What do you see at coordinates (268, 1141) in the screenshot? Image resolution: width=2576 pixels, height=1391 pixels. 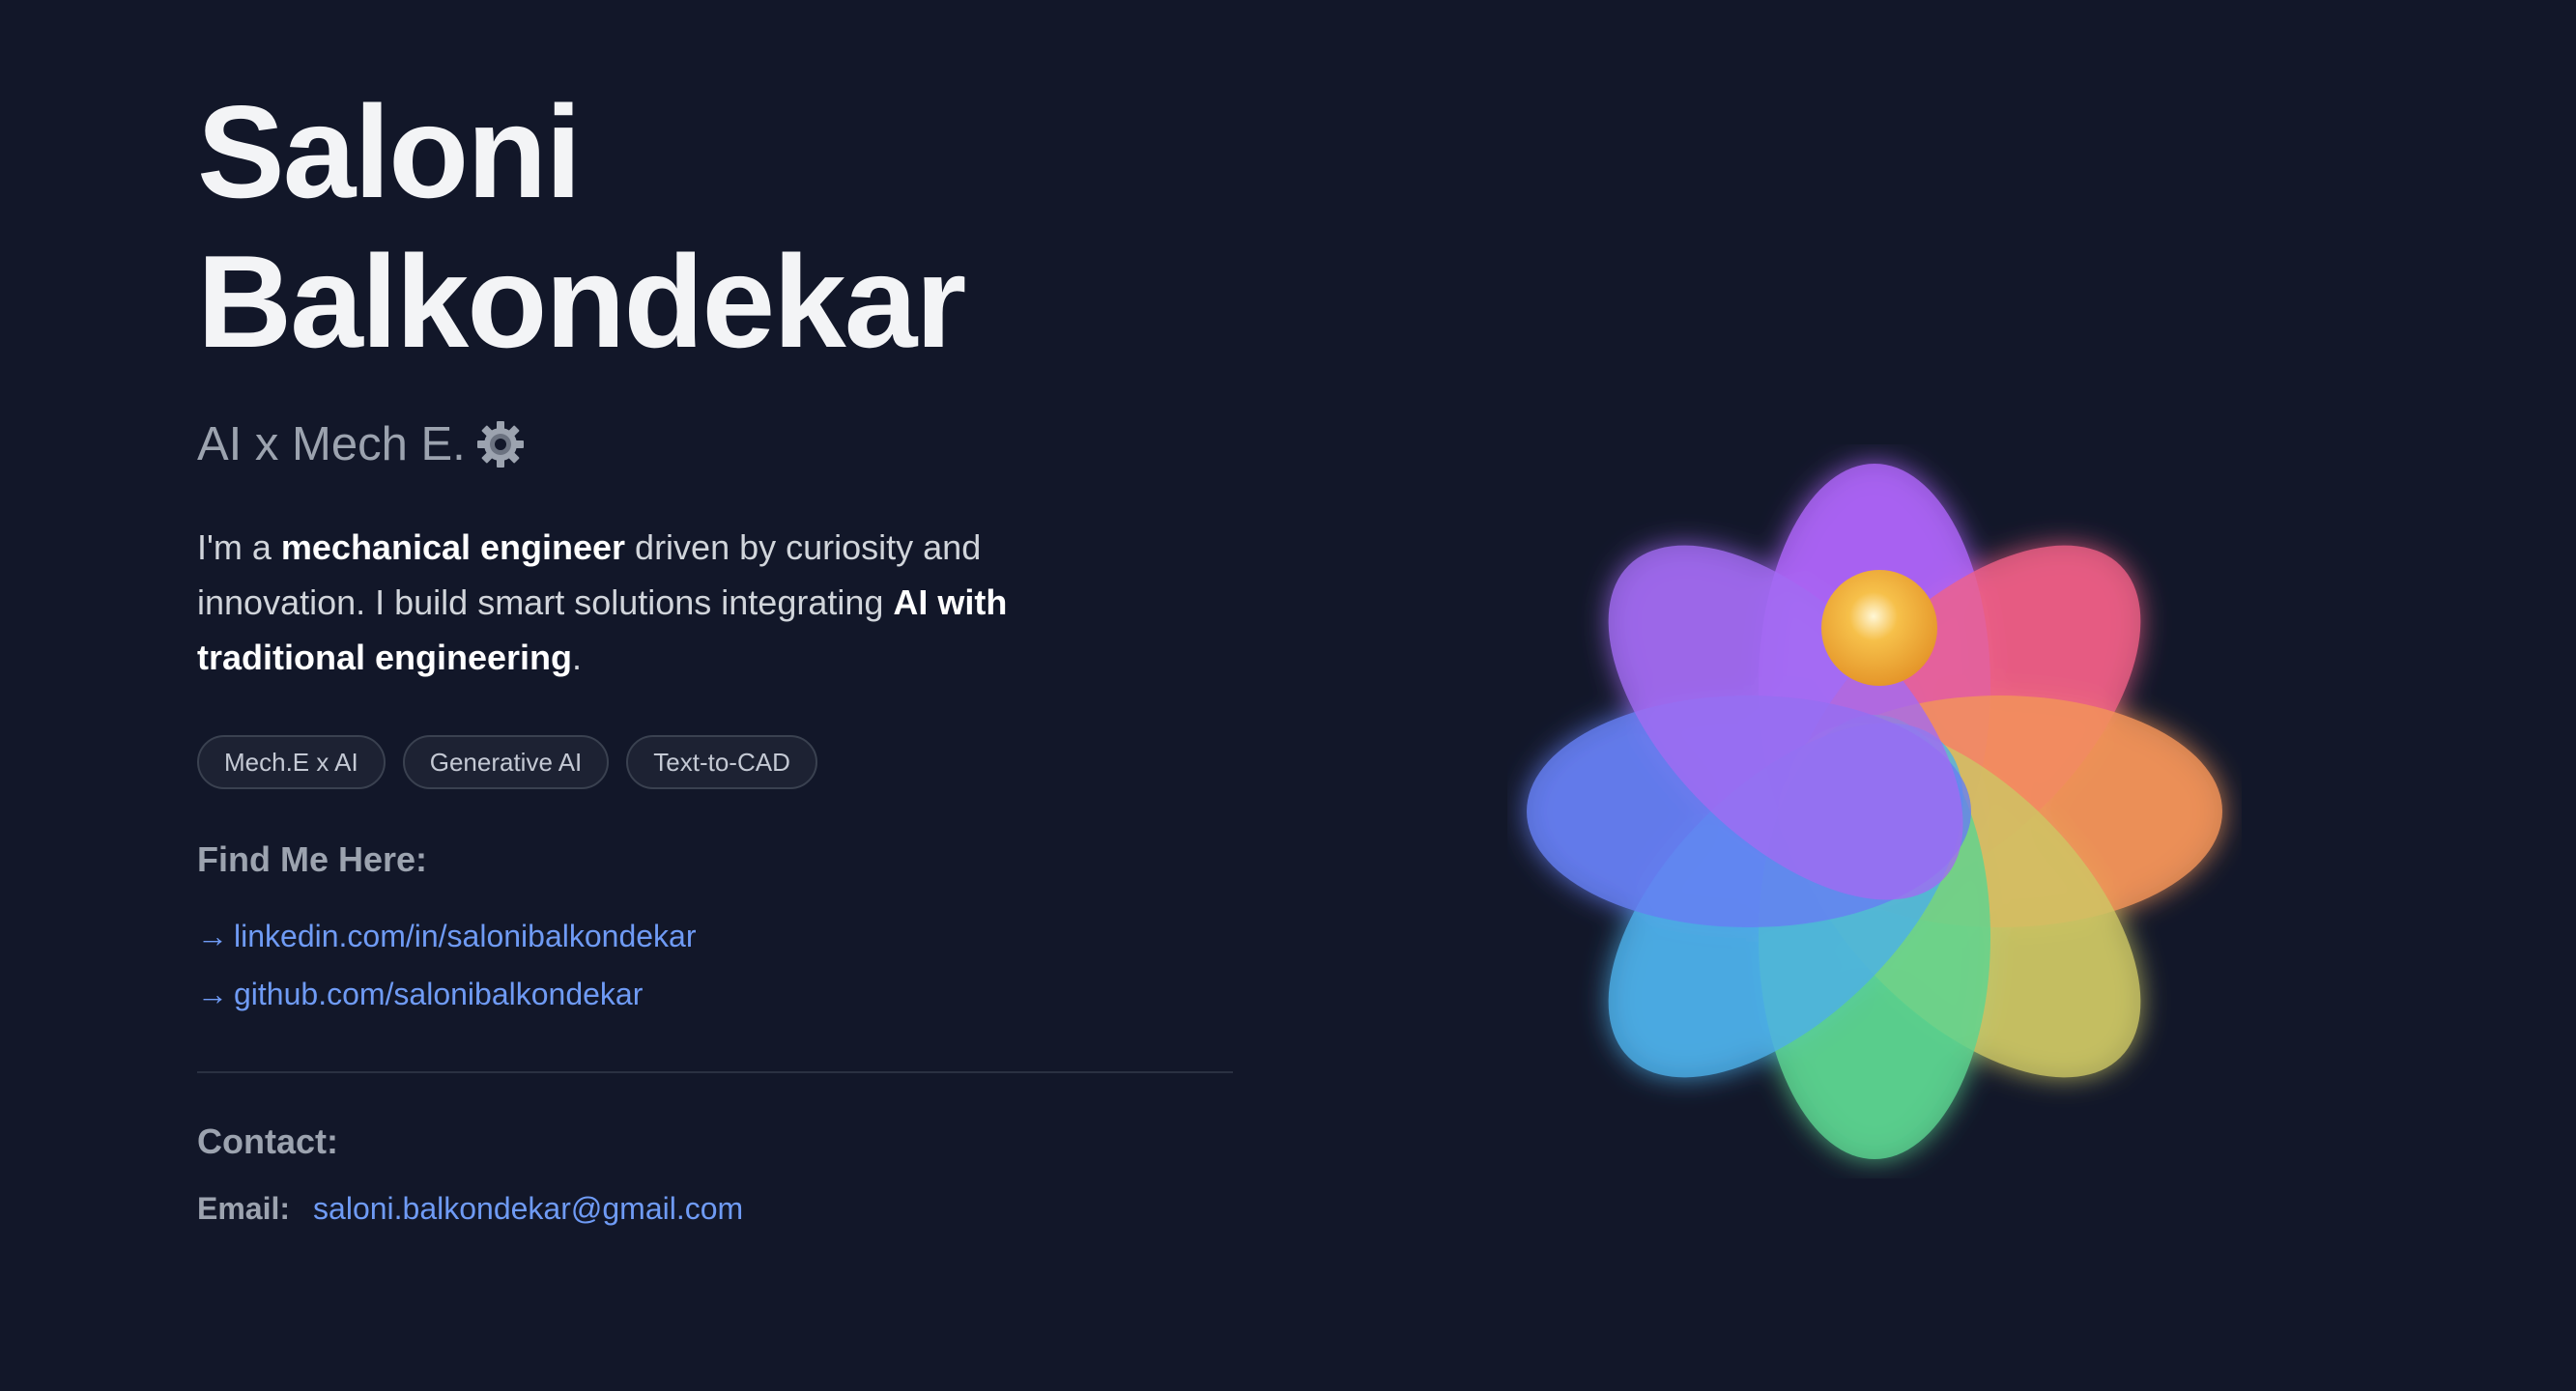 I see `contact-heading: Contact:` at bounding box center [268, 1141].